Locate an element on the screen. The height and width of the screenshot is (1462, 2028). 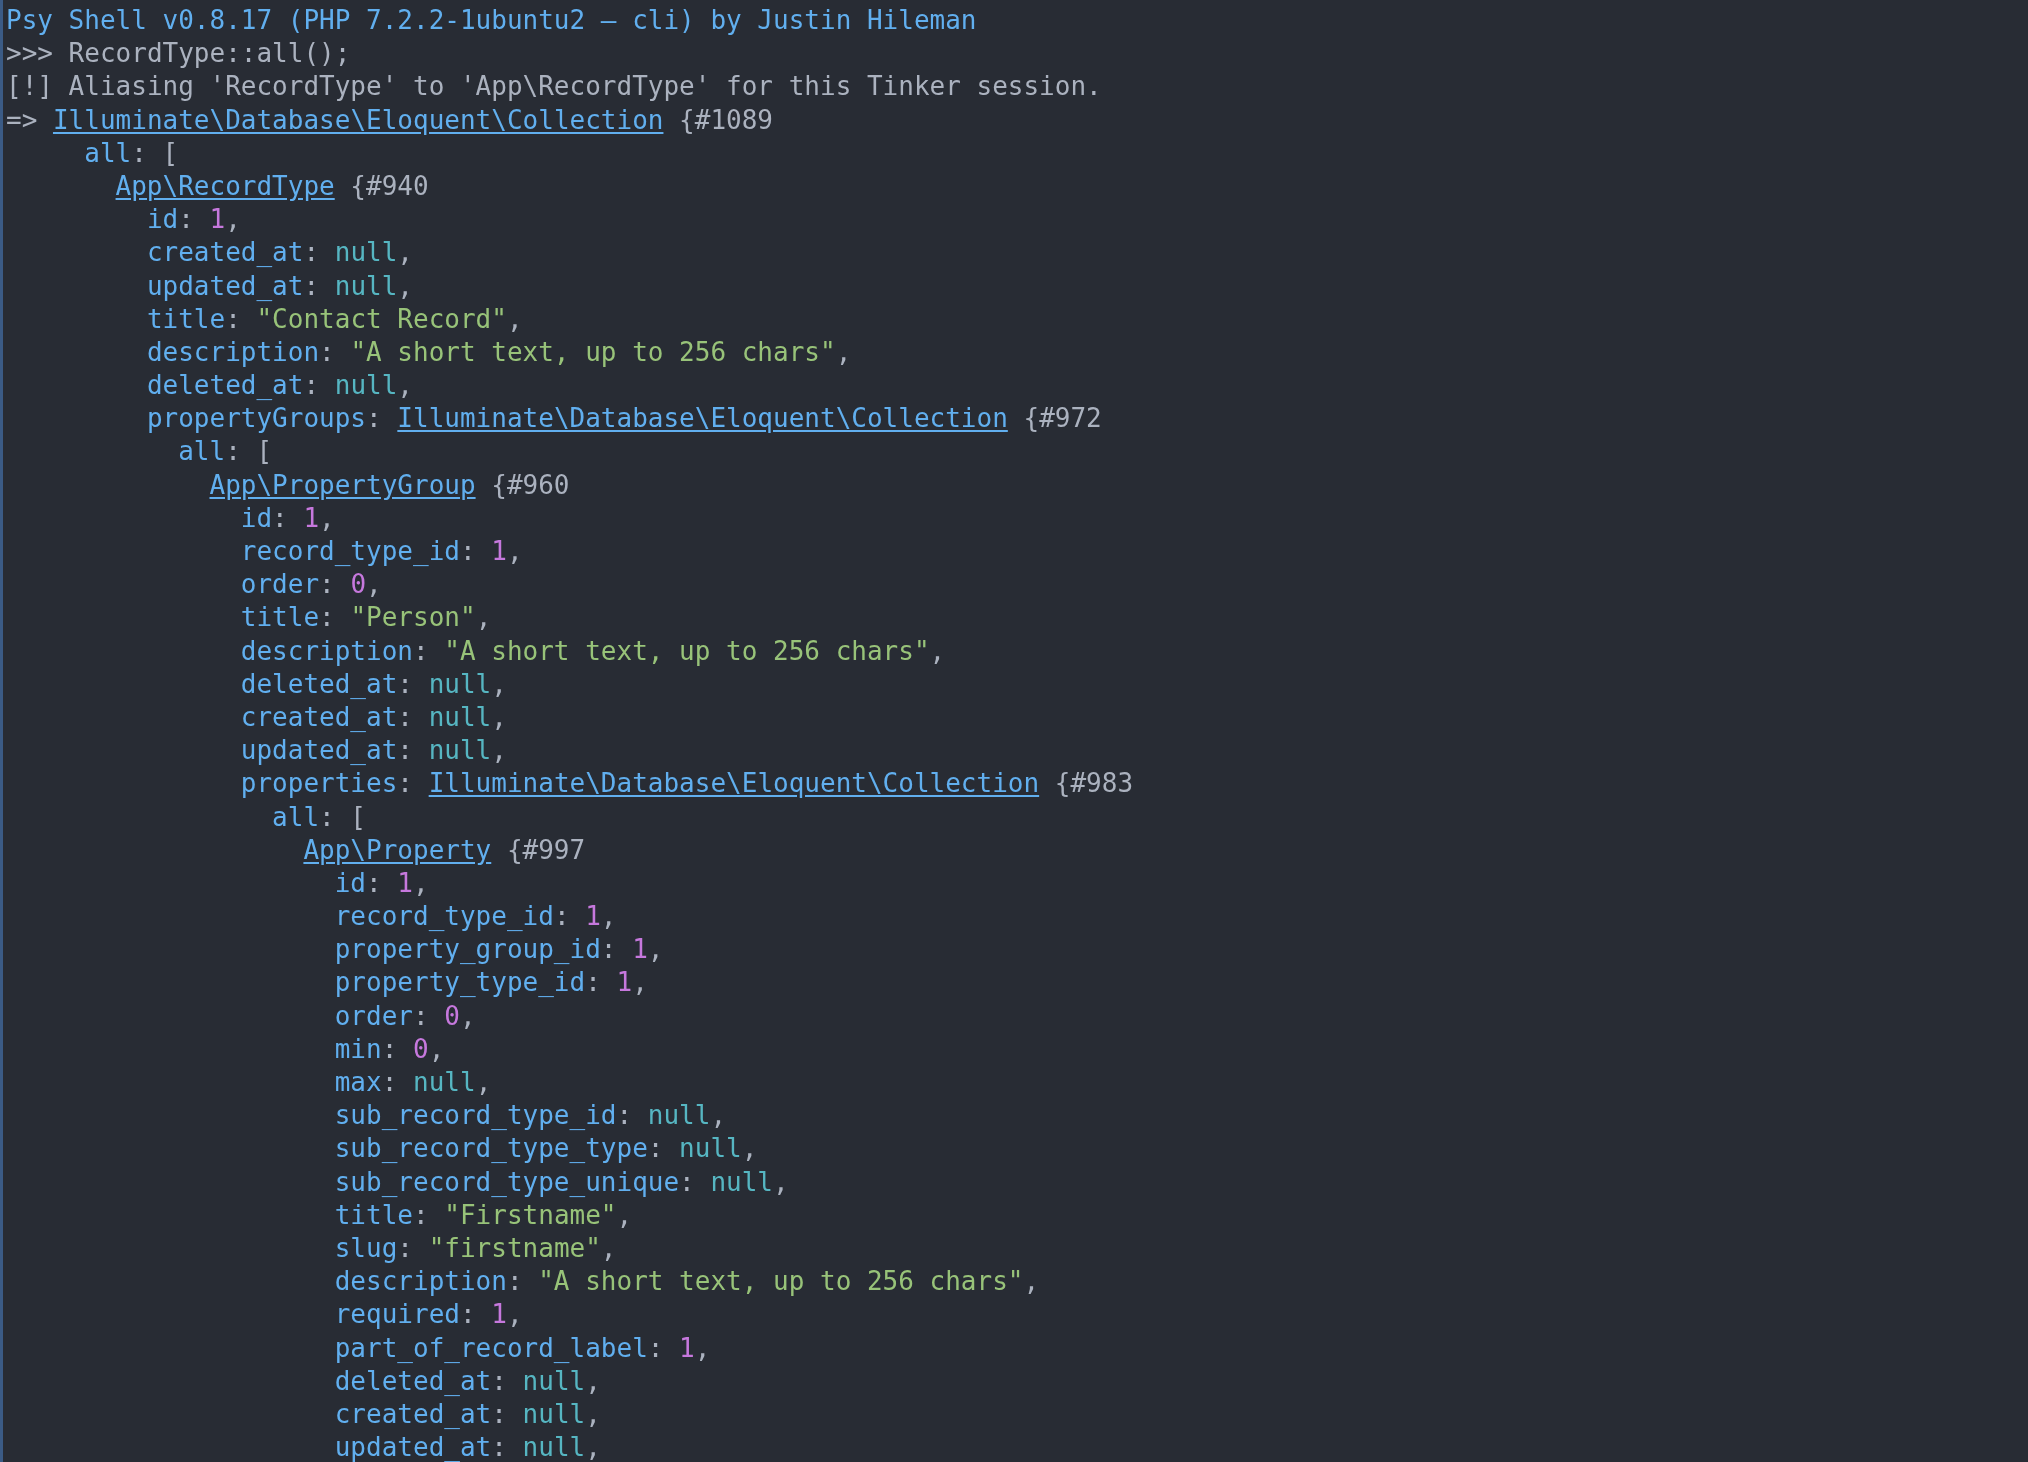
string-value: "A short text, up to 256 chars" is located at coordinates (687, 650).